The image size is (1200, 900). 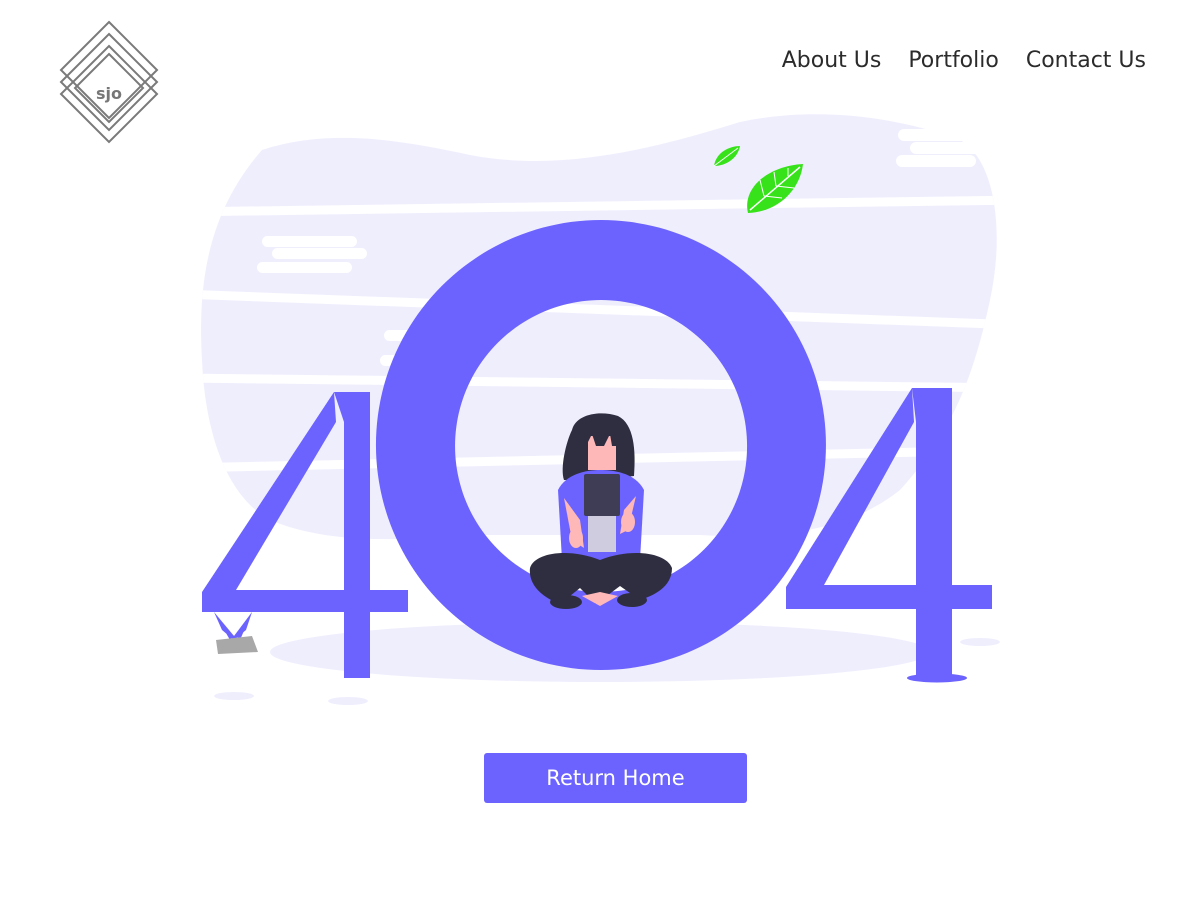 I want to click on return-home-button: Return Home, so click(x=615, y=778).